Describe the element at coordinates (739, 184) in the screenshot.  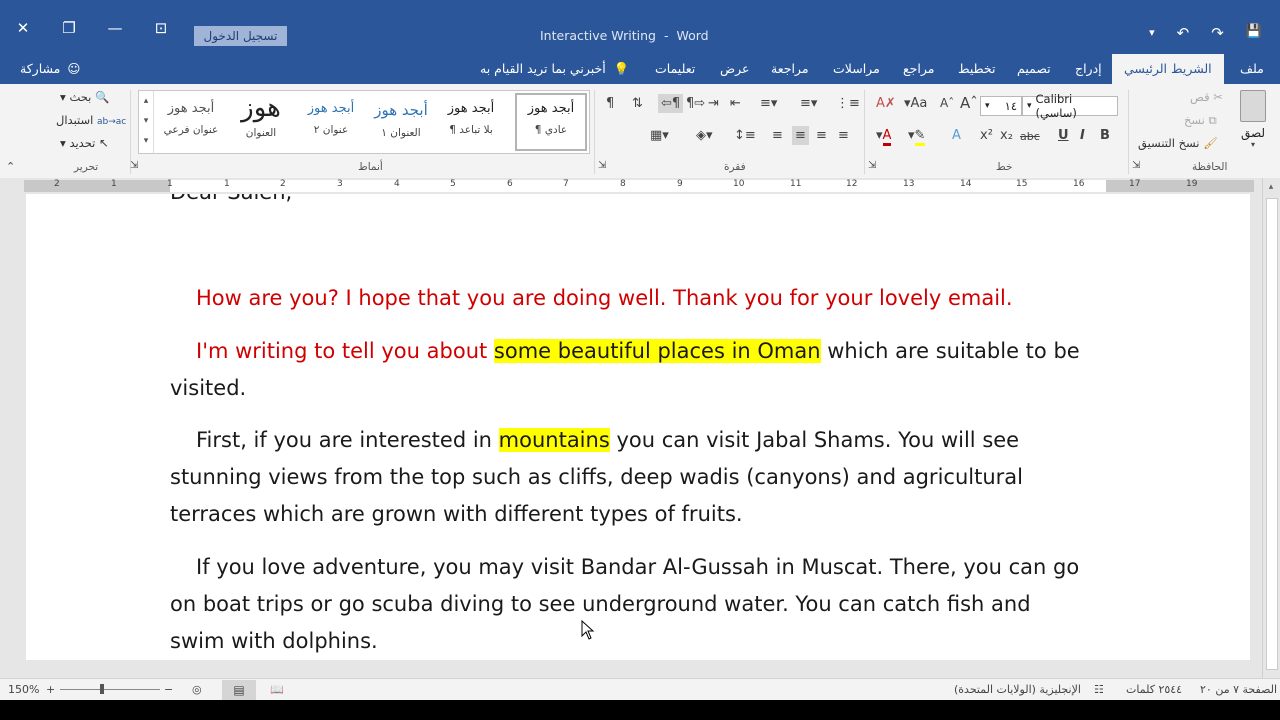
I see `ruler-number: 10` at that location.